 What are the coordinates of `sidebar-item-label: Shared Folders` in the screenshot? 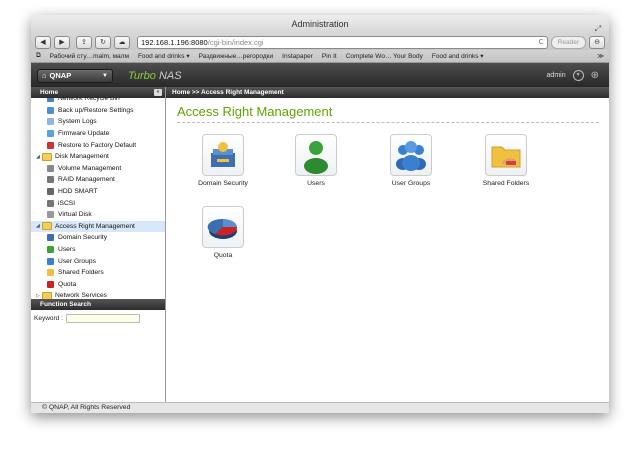 It's located at (81, 273).